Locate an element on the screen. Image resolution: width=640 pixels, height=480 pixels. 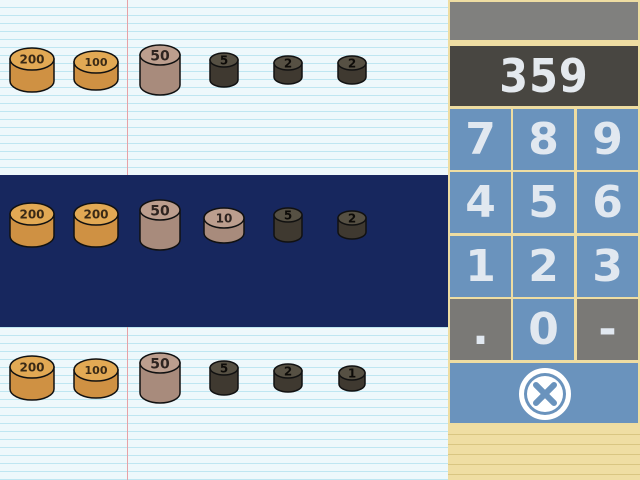
key-5: 5 is located at coordinates (543, 202).